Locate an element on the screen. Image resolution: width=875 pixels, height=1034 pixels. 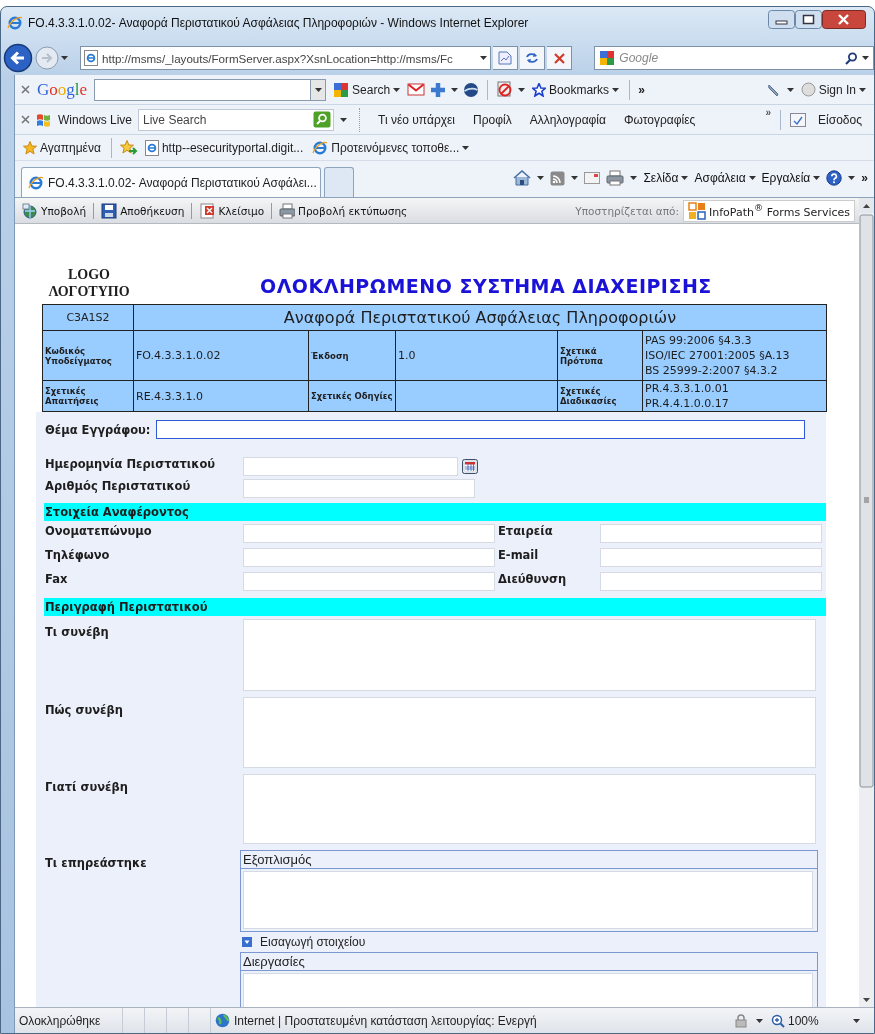
favorites-button: Αγαπημένα is located at coordinates (62, 147).